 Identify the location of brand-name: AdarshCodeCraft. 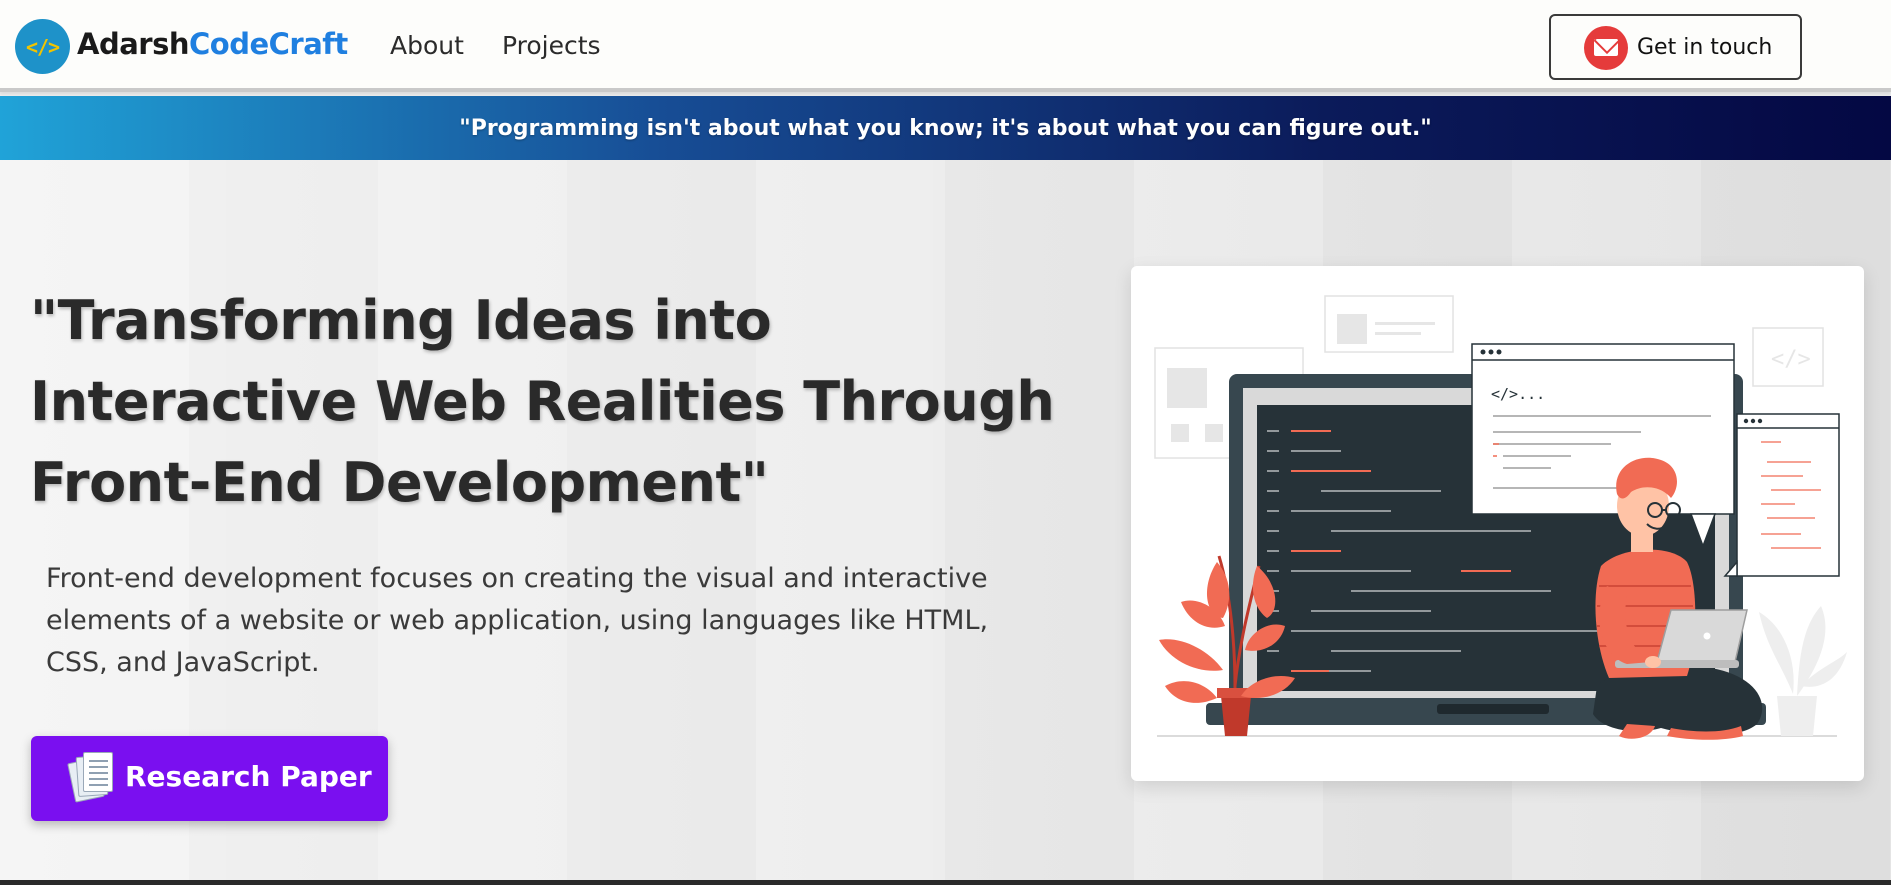
(212, 44).